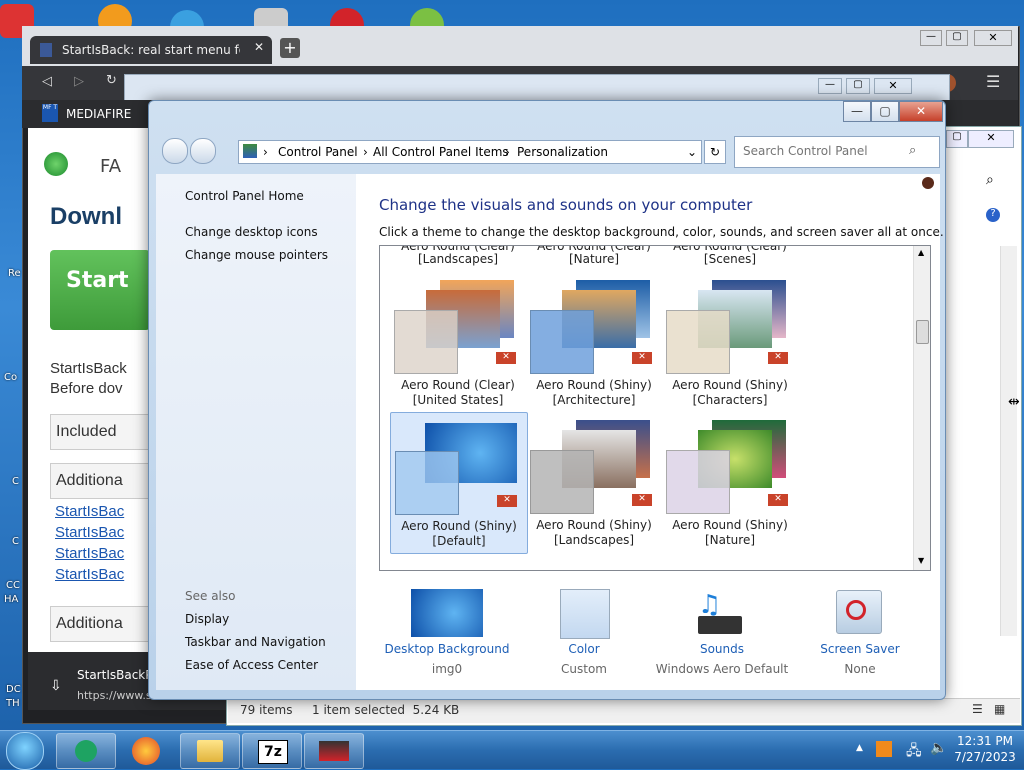 The height and width of the screenshot is (770, 1024). I want to click on details-view-icon: ☰, so click(977, 709).